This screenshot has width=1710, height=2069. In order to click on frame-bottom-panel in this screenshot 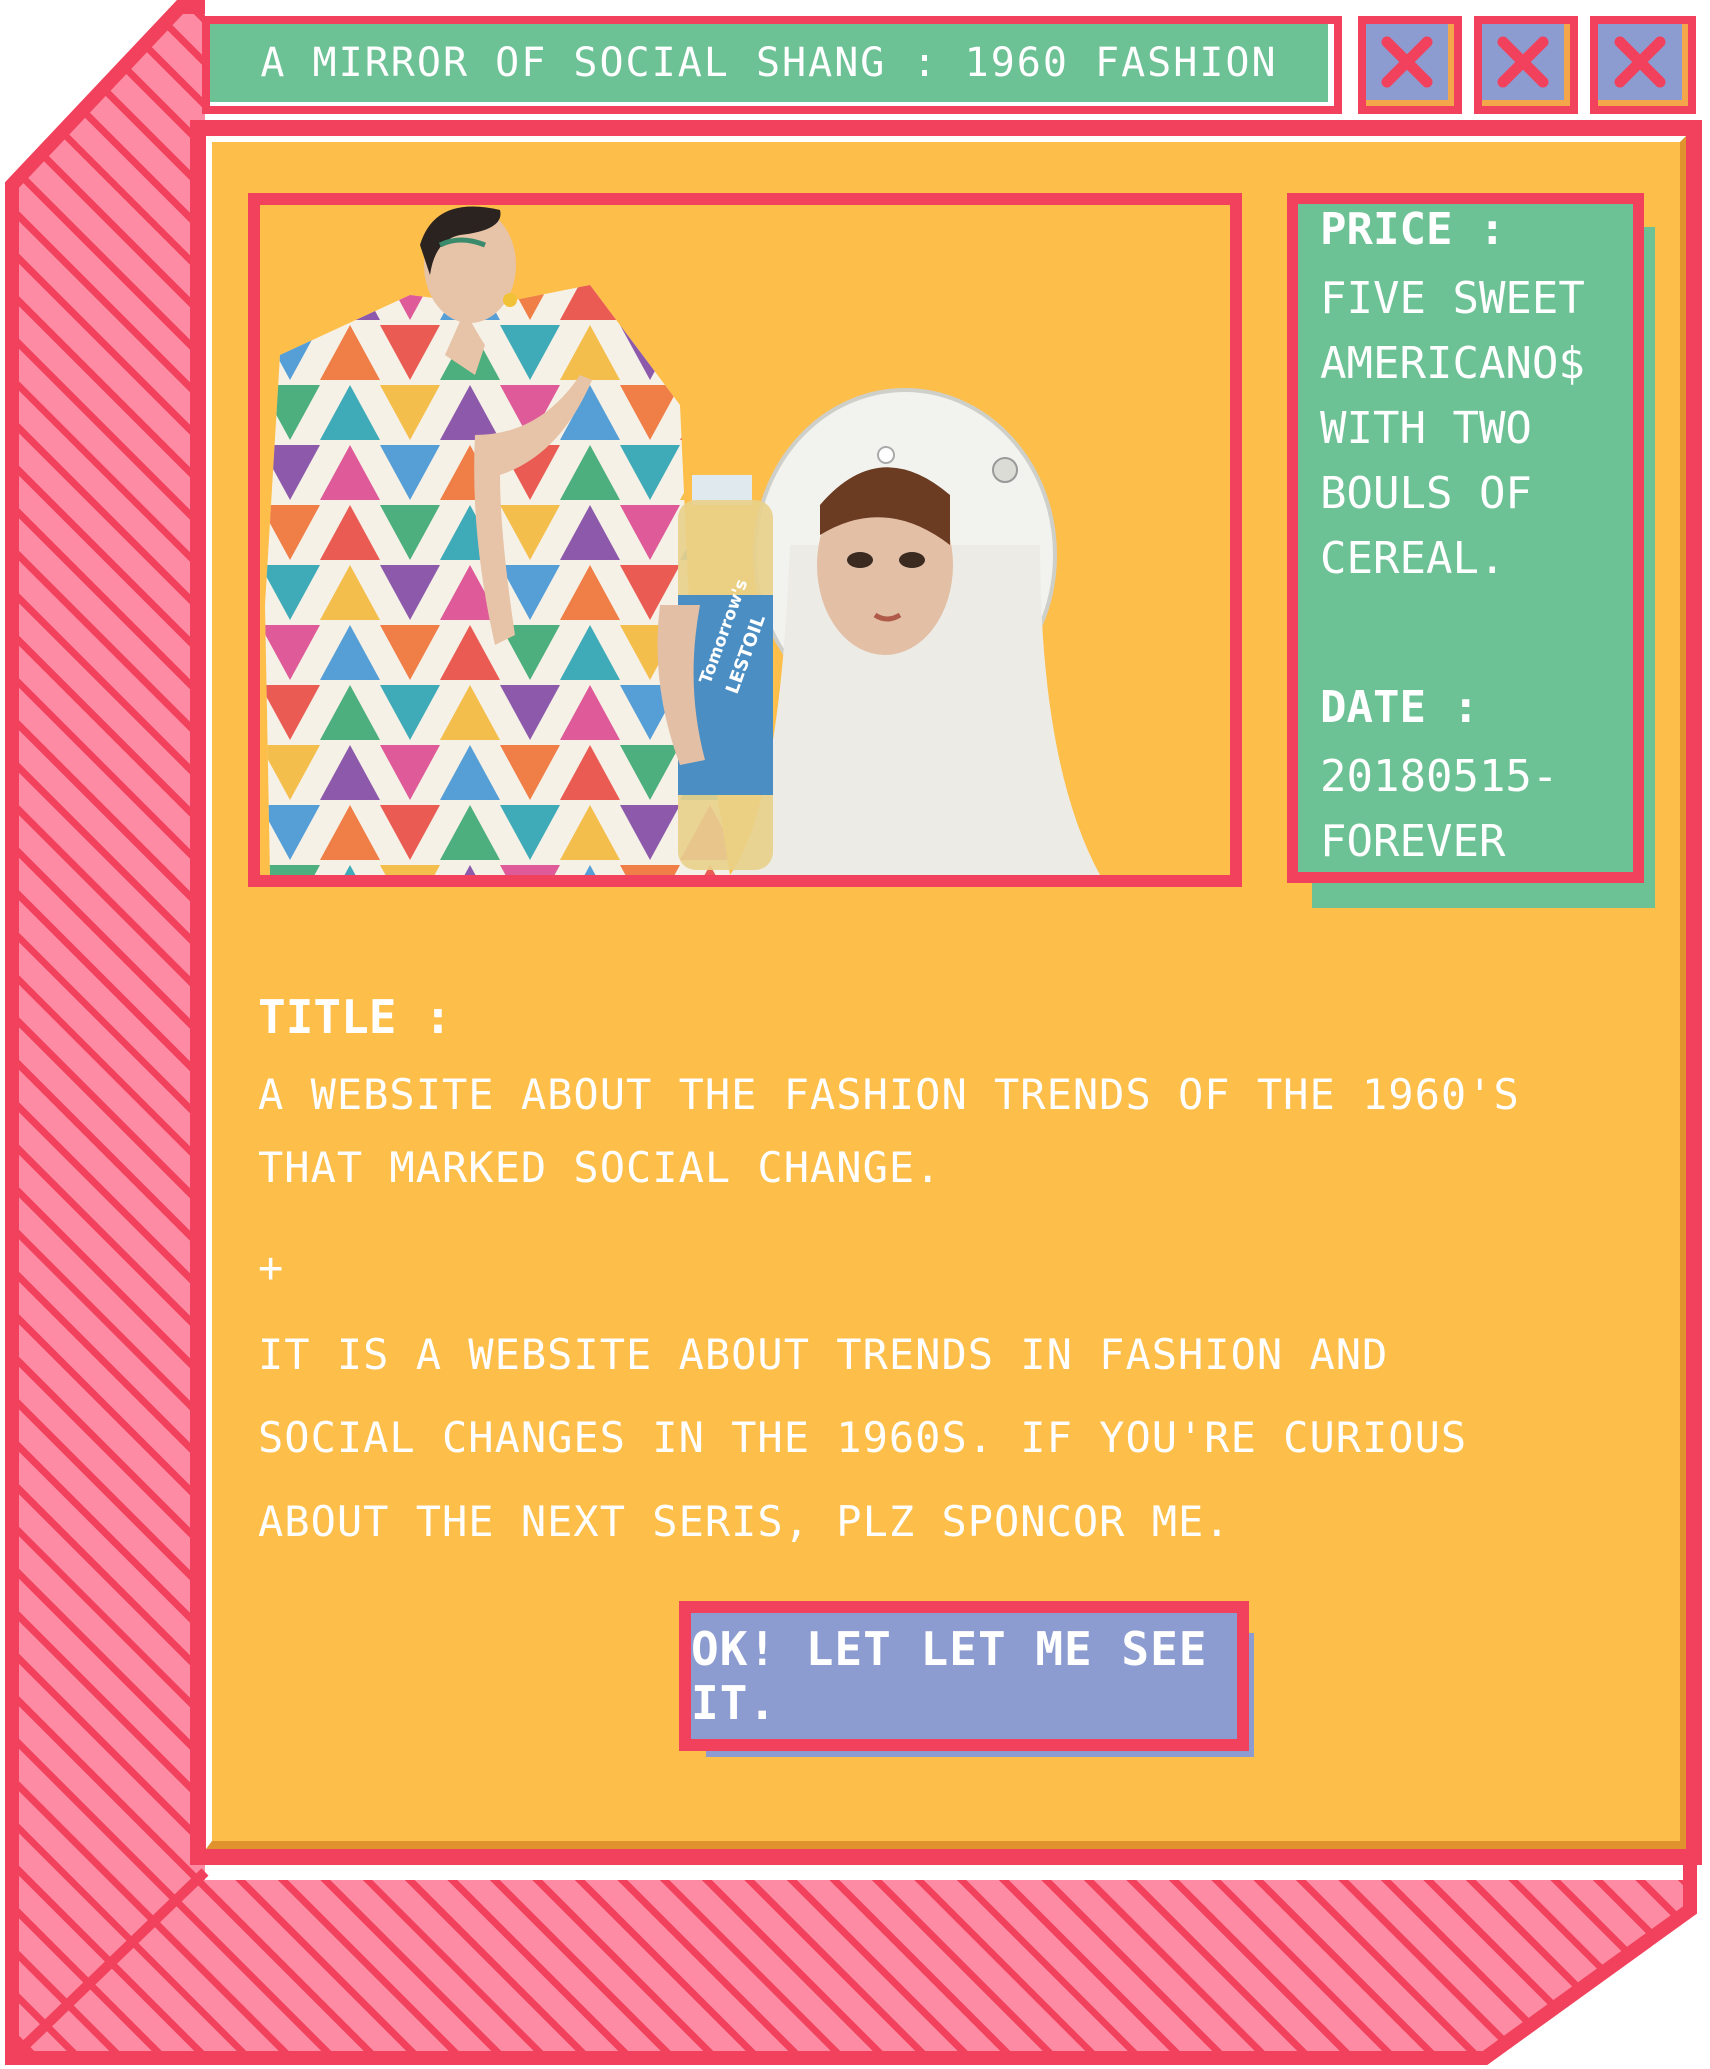, I will do `click(851, 1969)`.